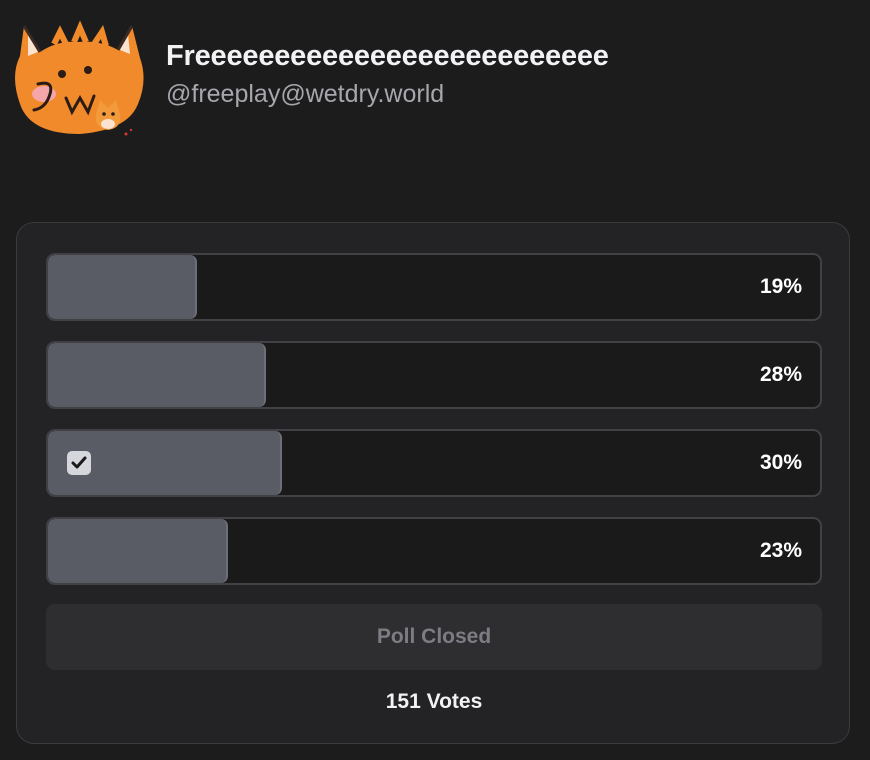 This screenshot has width=870, height=760. What do you see at coordinates (780, 550) in the screenshot?
I see `poll-option-percent: 23%` at bounding box center [780, 550].